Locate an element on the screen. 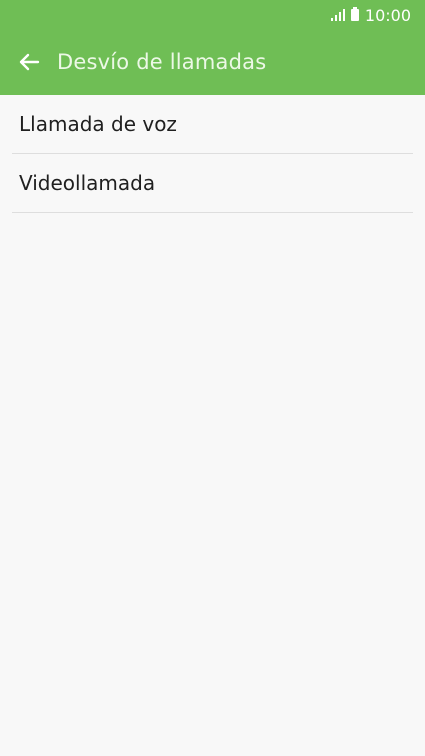  back-arrow-icon is located at coordinates (29, 62).